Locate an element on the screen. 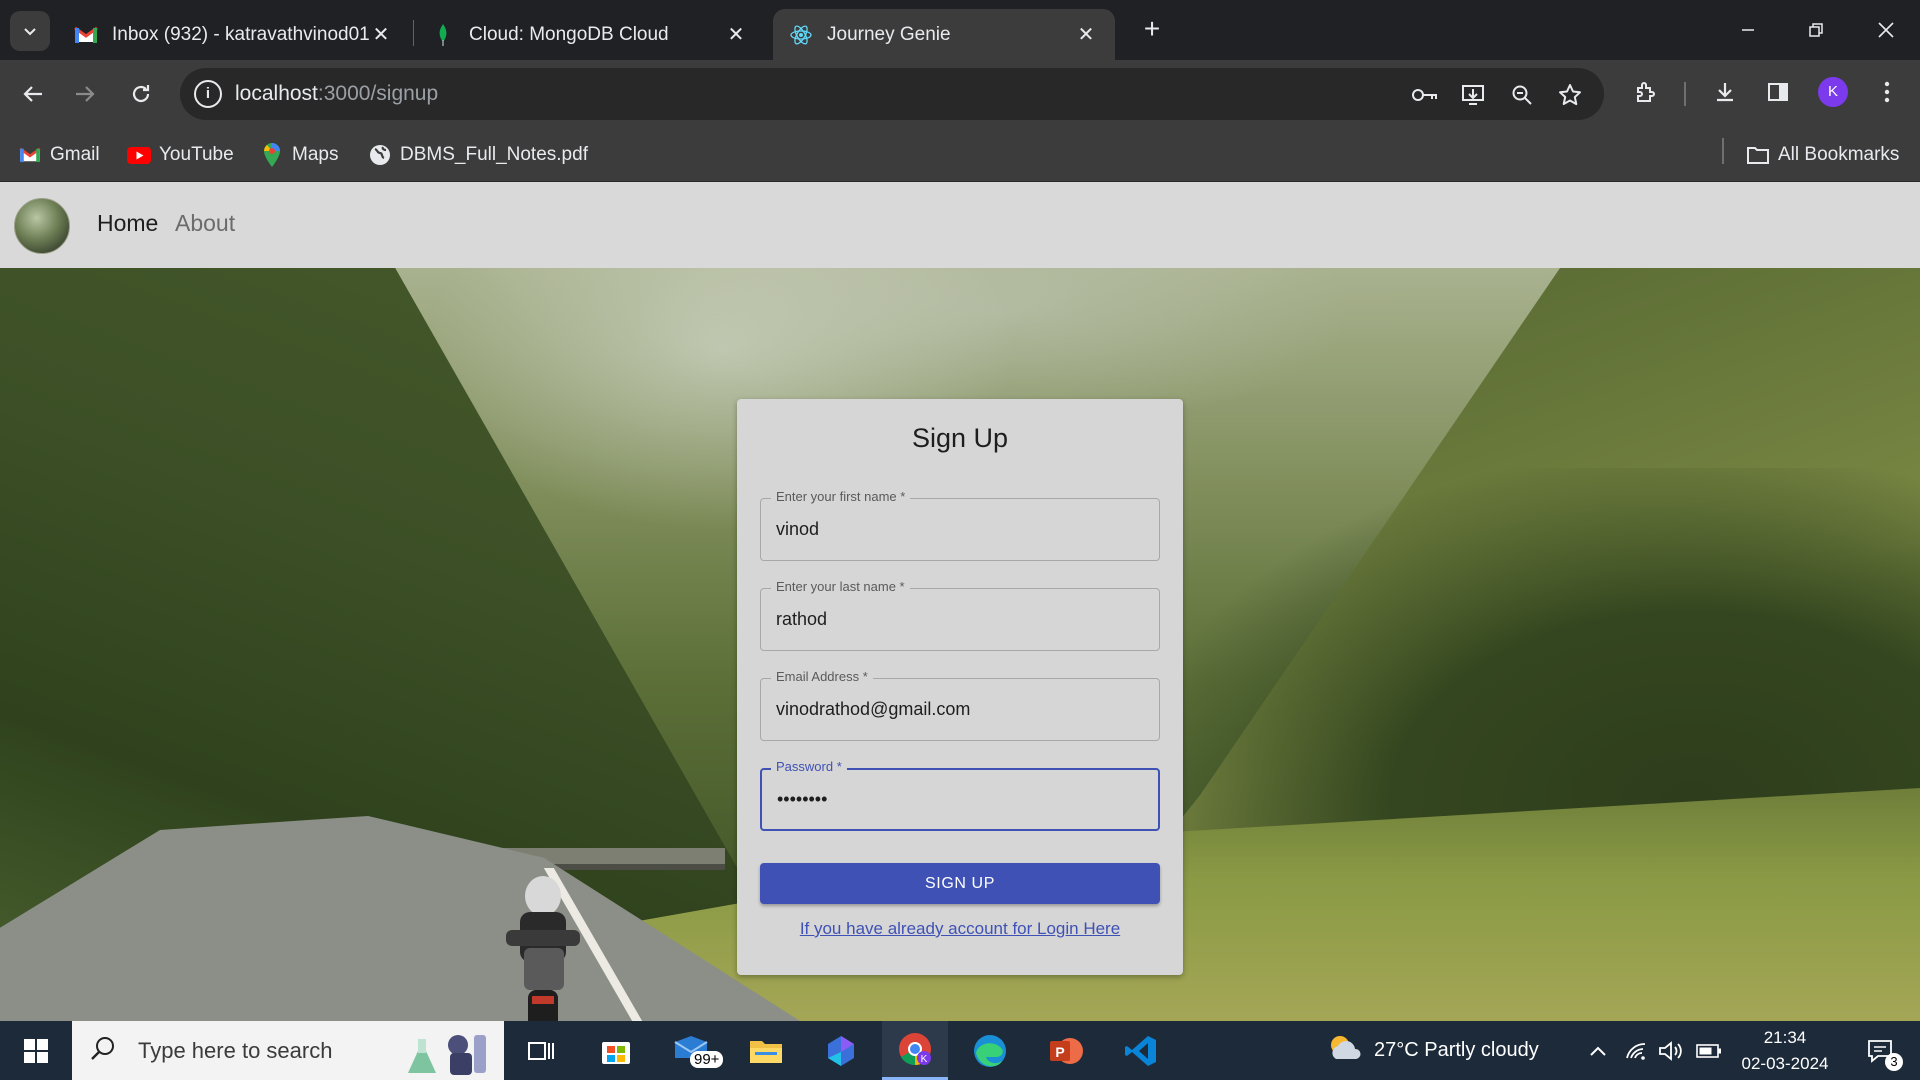  close-window-icon is located at coordinates (1886, 30).